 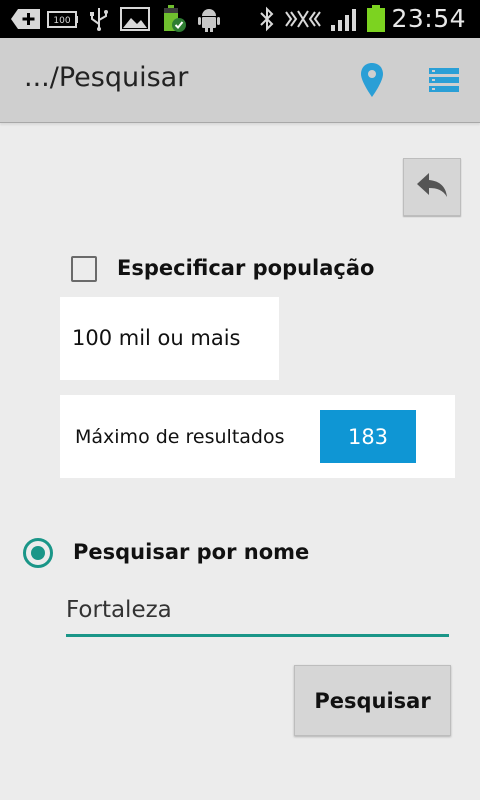 I want to click on population-checkbox, so click(x=84, y=269).